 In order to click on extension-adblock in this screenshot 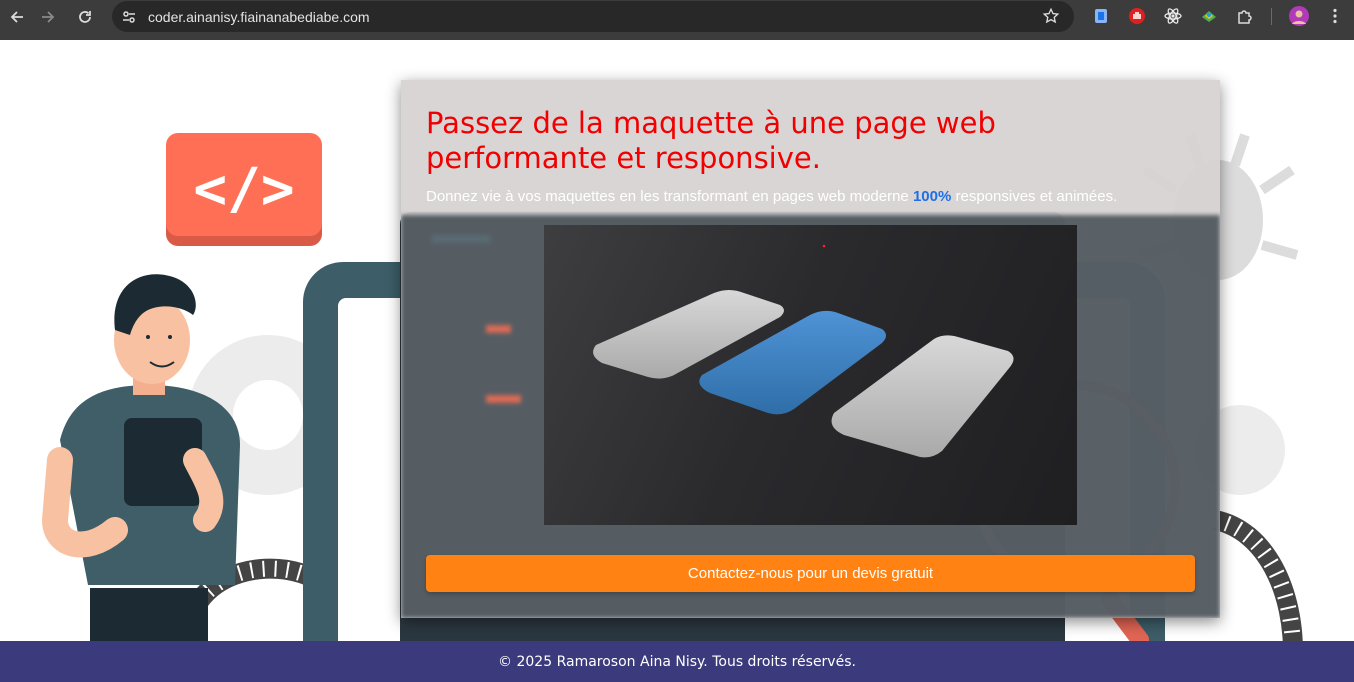, I will do `click(1137, 16)`.